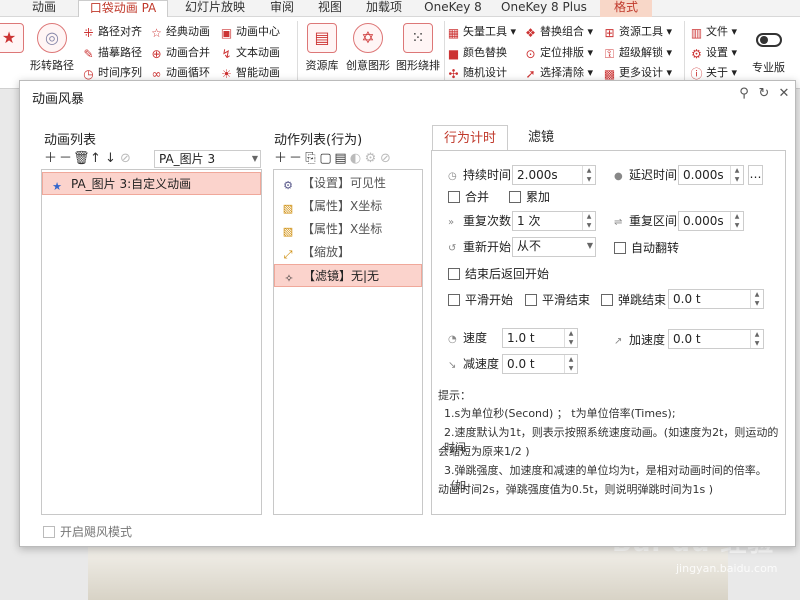  Describe the element at coordinates (88, 54) in the screenshot. I see `trace-icon: ✎` at that location.